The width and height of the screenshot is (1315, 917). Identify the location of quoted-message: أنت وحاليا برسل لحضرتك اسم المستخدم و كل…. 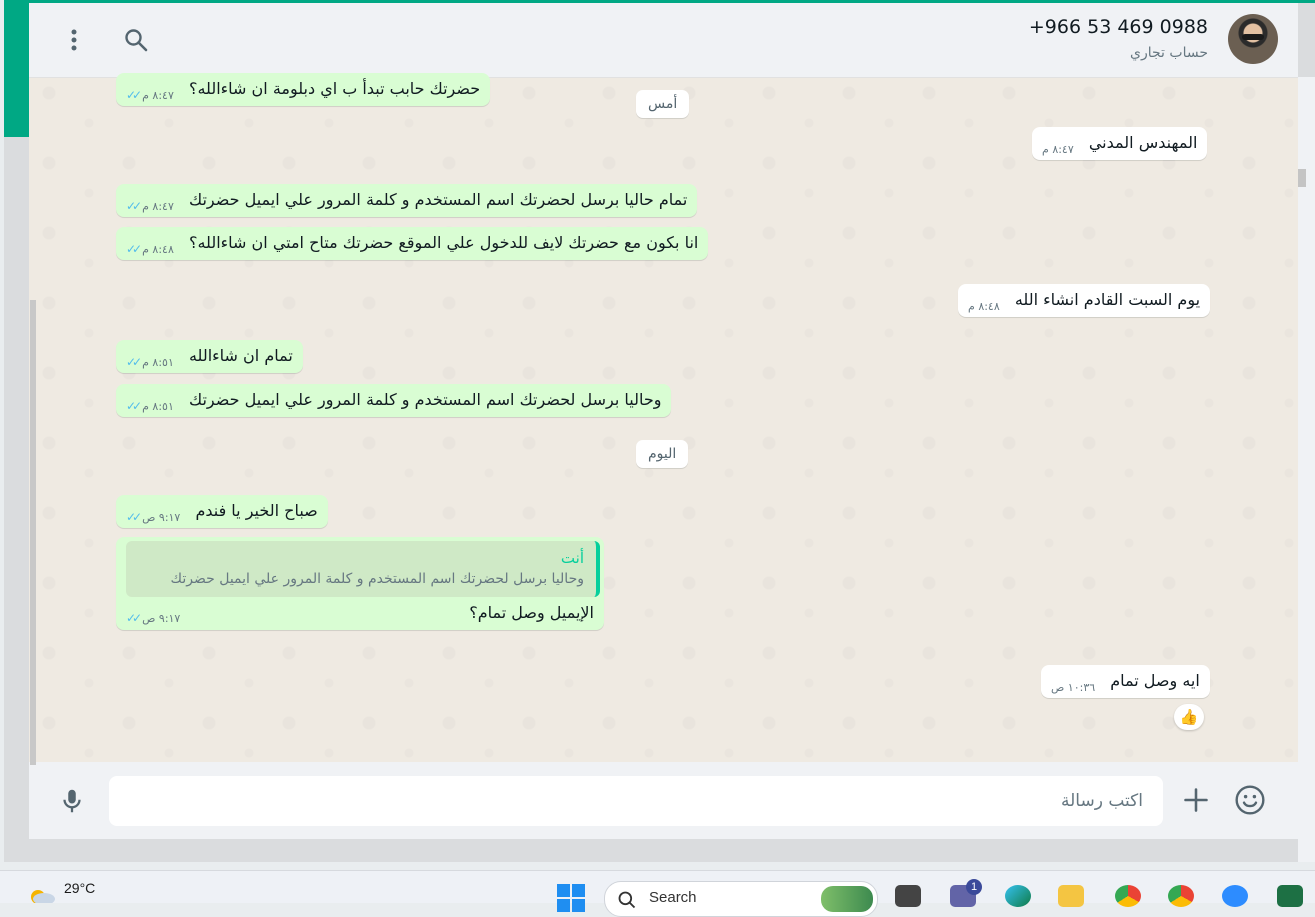
(363, 569).